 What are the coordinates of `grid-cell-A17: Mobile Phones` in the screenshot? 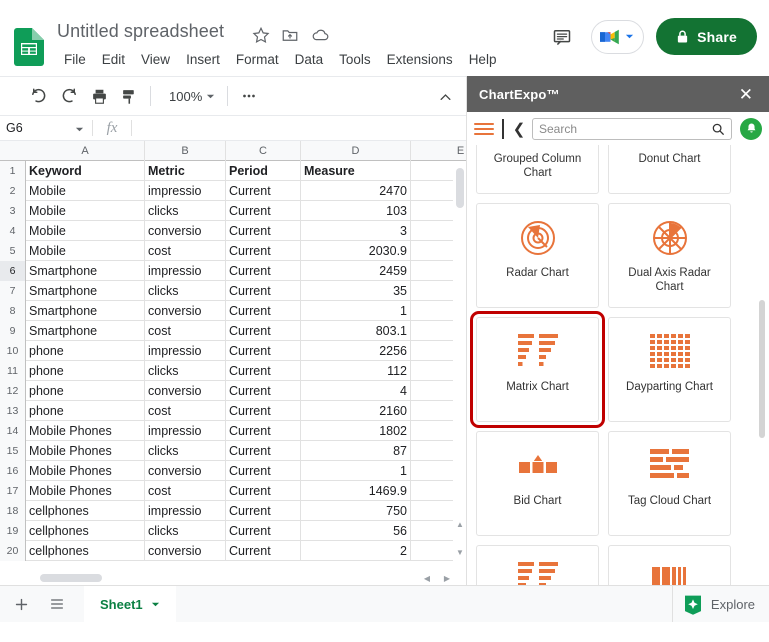 It's located at (85, 490).